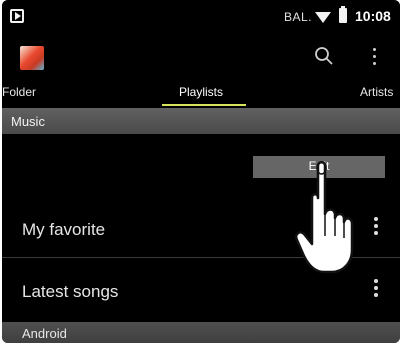 The height and width of the screenshot is (343, 402). I want to click on app-logo, so click(32, 58).